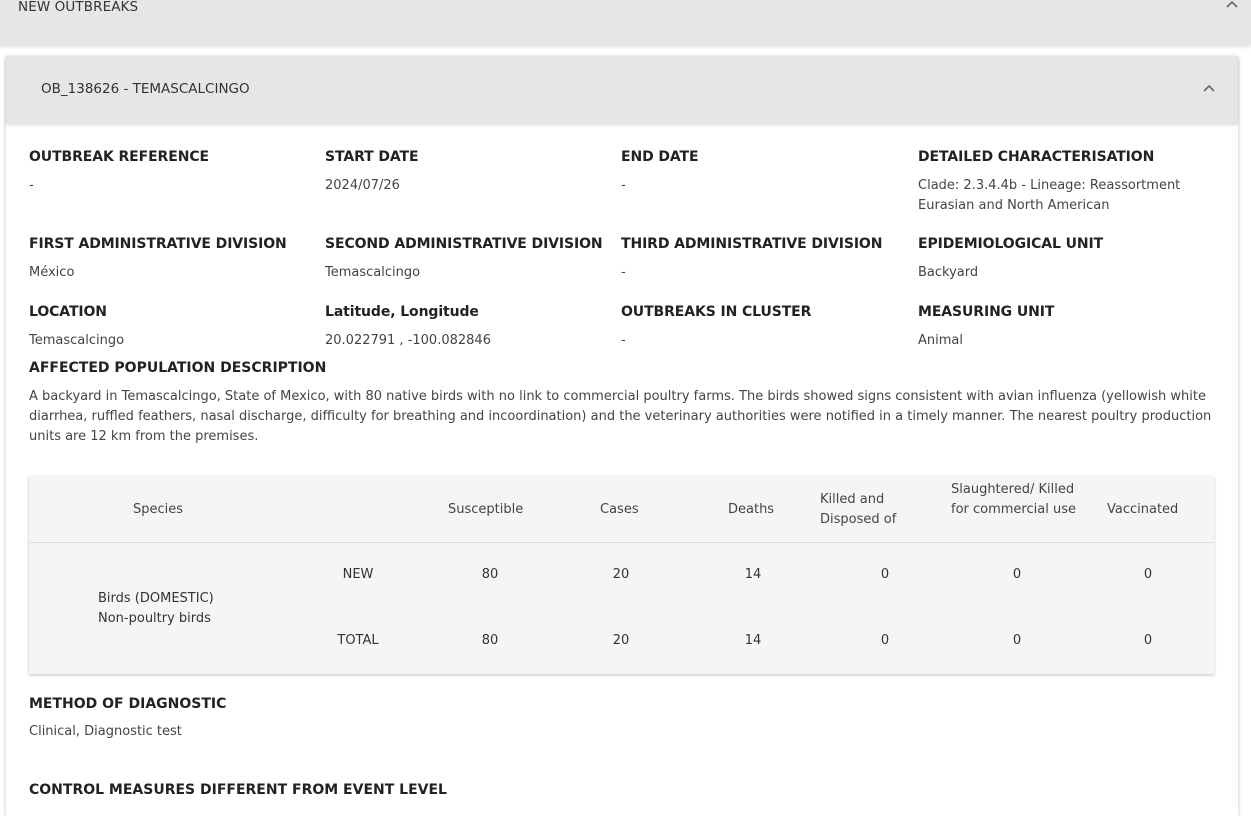  I want to click on species-name: Birds (DOMESTIC), so click(156, 598).